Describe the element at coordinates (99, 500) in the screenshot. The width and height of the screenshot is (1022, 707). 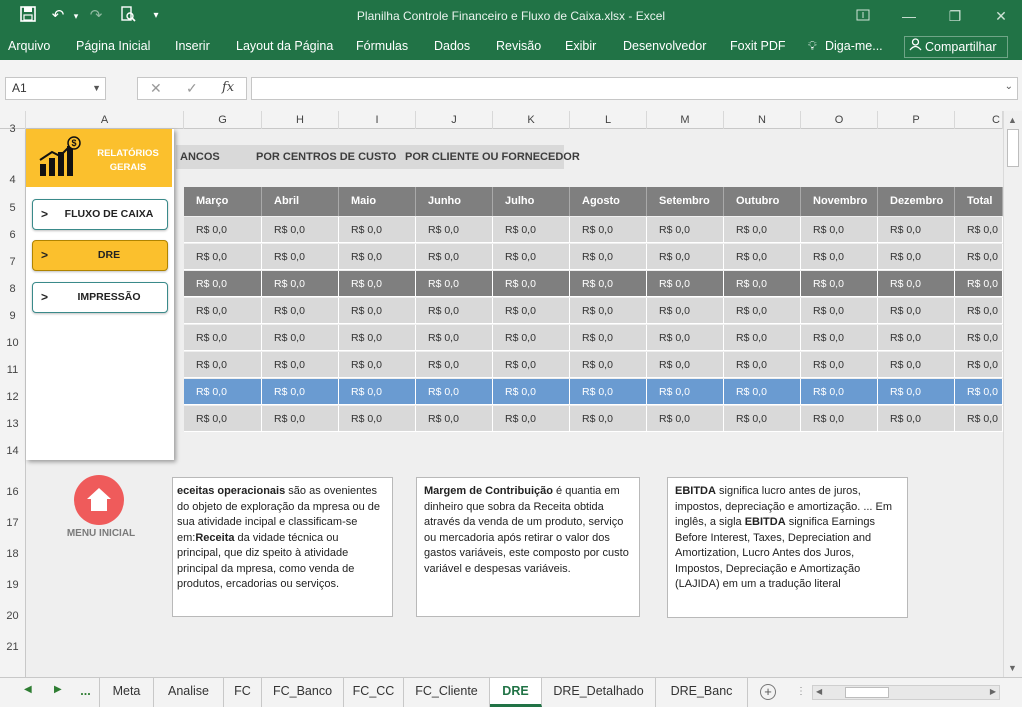
I see `home-button` at that location.